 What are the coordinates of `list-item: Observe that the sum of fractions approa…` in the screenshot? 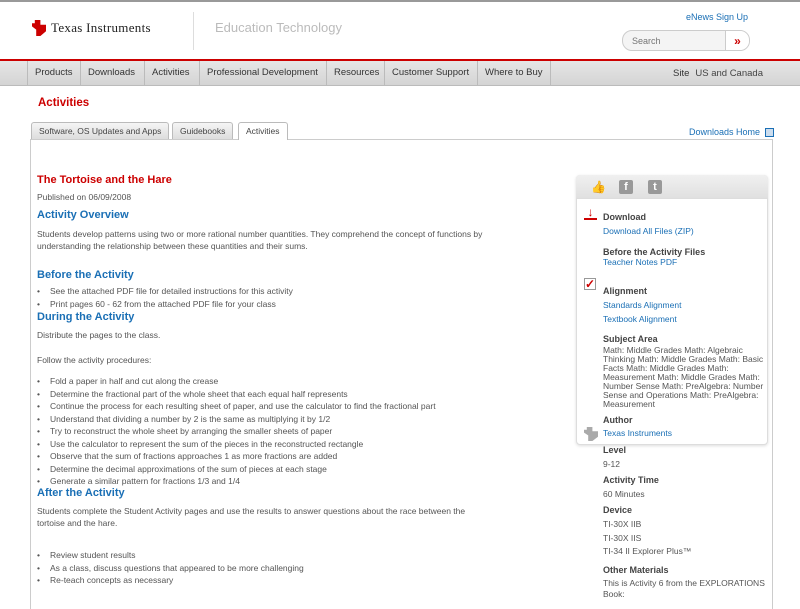 It's located at (187, 456).